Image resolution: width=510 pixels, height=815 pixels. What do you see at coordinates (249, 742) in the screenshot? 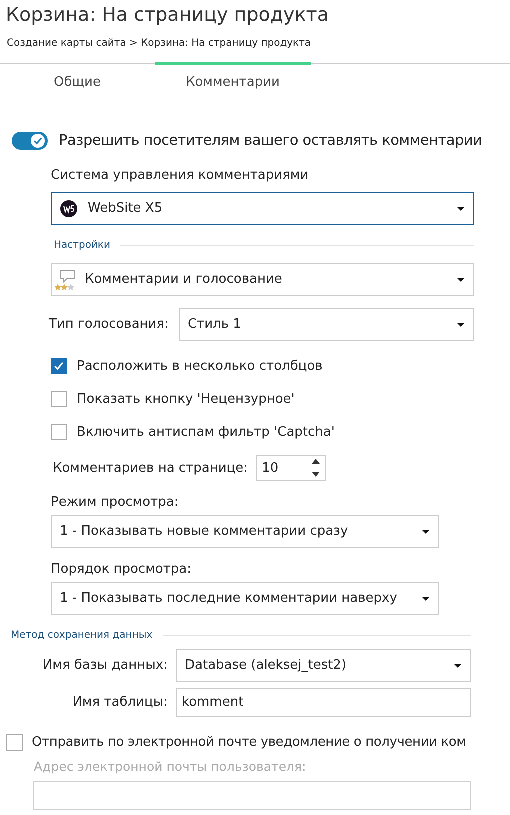
I see `checkbox-label: Отправить по электронной почте уведомление о получении ком` at bounding box center [249, 742].